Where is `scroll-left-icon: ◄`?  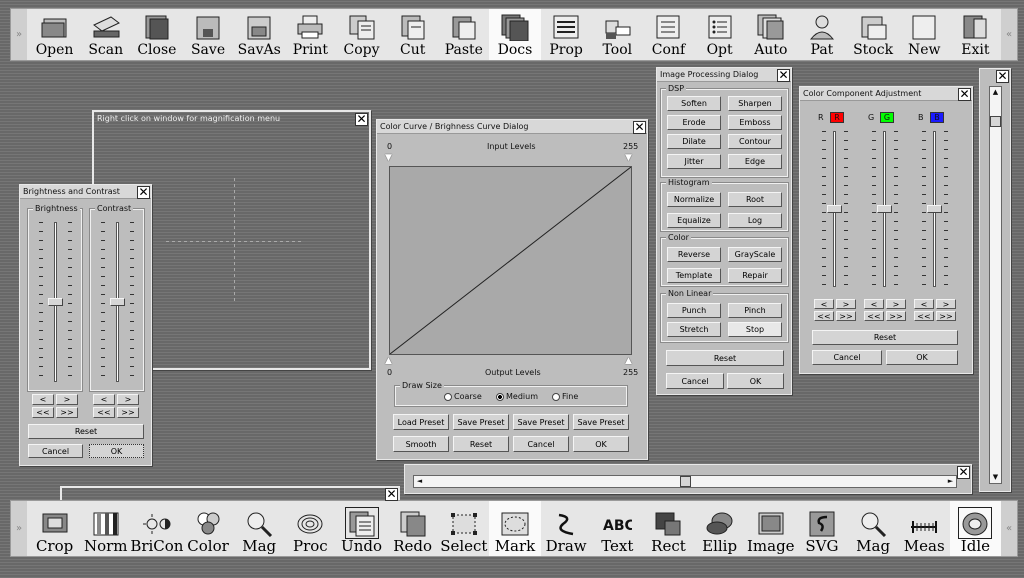
scroll-left-icon: ◄ is located at coordinates (419, 481).